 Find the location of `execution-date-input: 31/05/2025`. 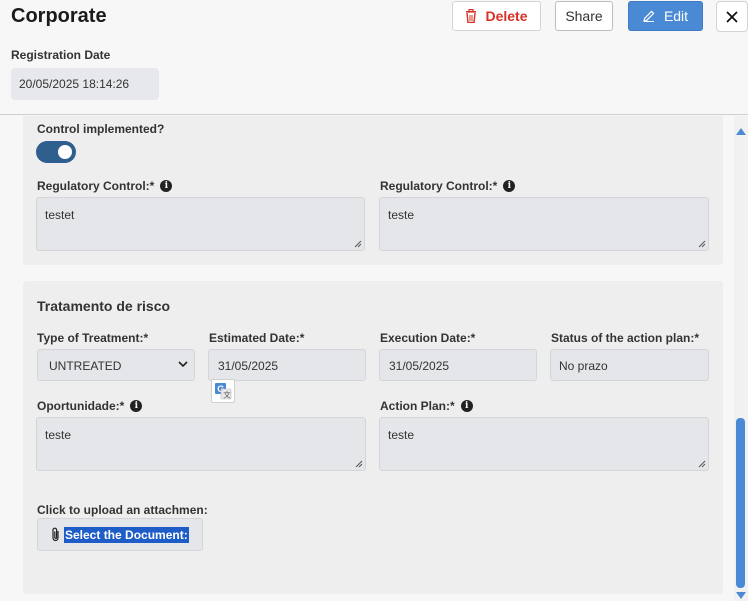

execution-date-input: 31/05/2025 is located at coordinates (458, 365).